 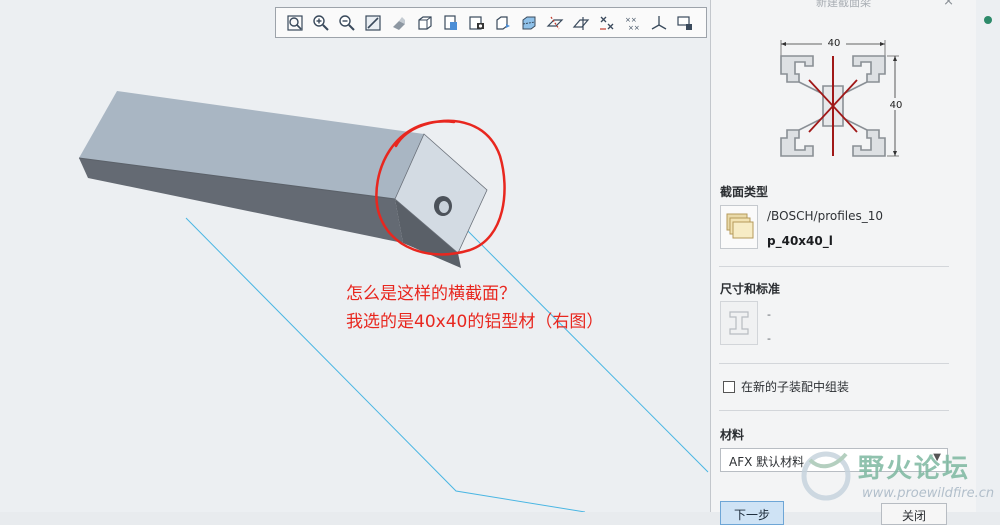 What do you see at coordinates (834, 43) in the screenshot?
I see `preview-width-label: 40` at bounding box center [834, 43].